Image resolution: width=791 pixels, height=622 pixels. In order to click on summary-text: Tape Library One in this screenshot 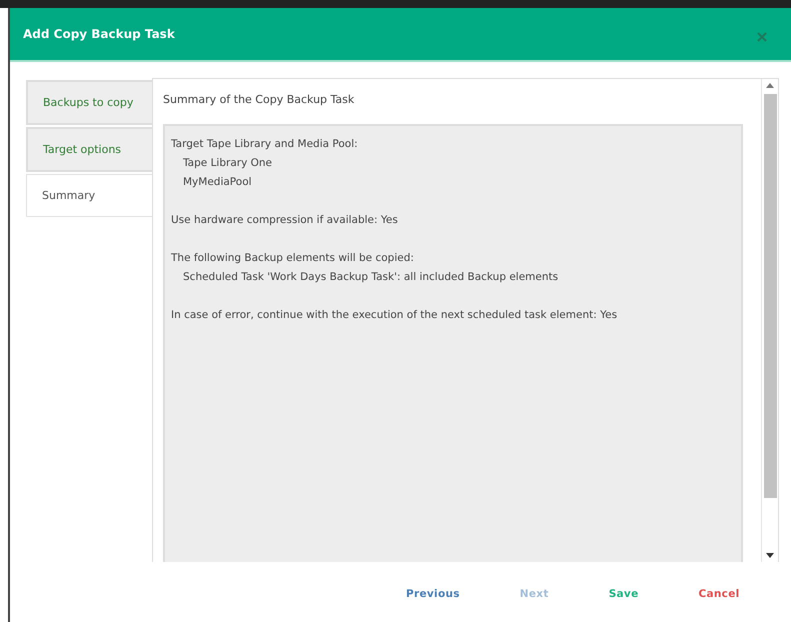, I will do `click(228, 163)`.